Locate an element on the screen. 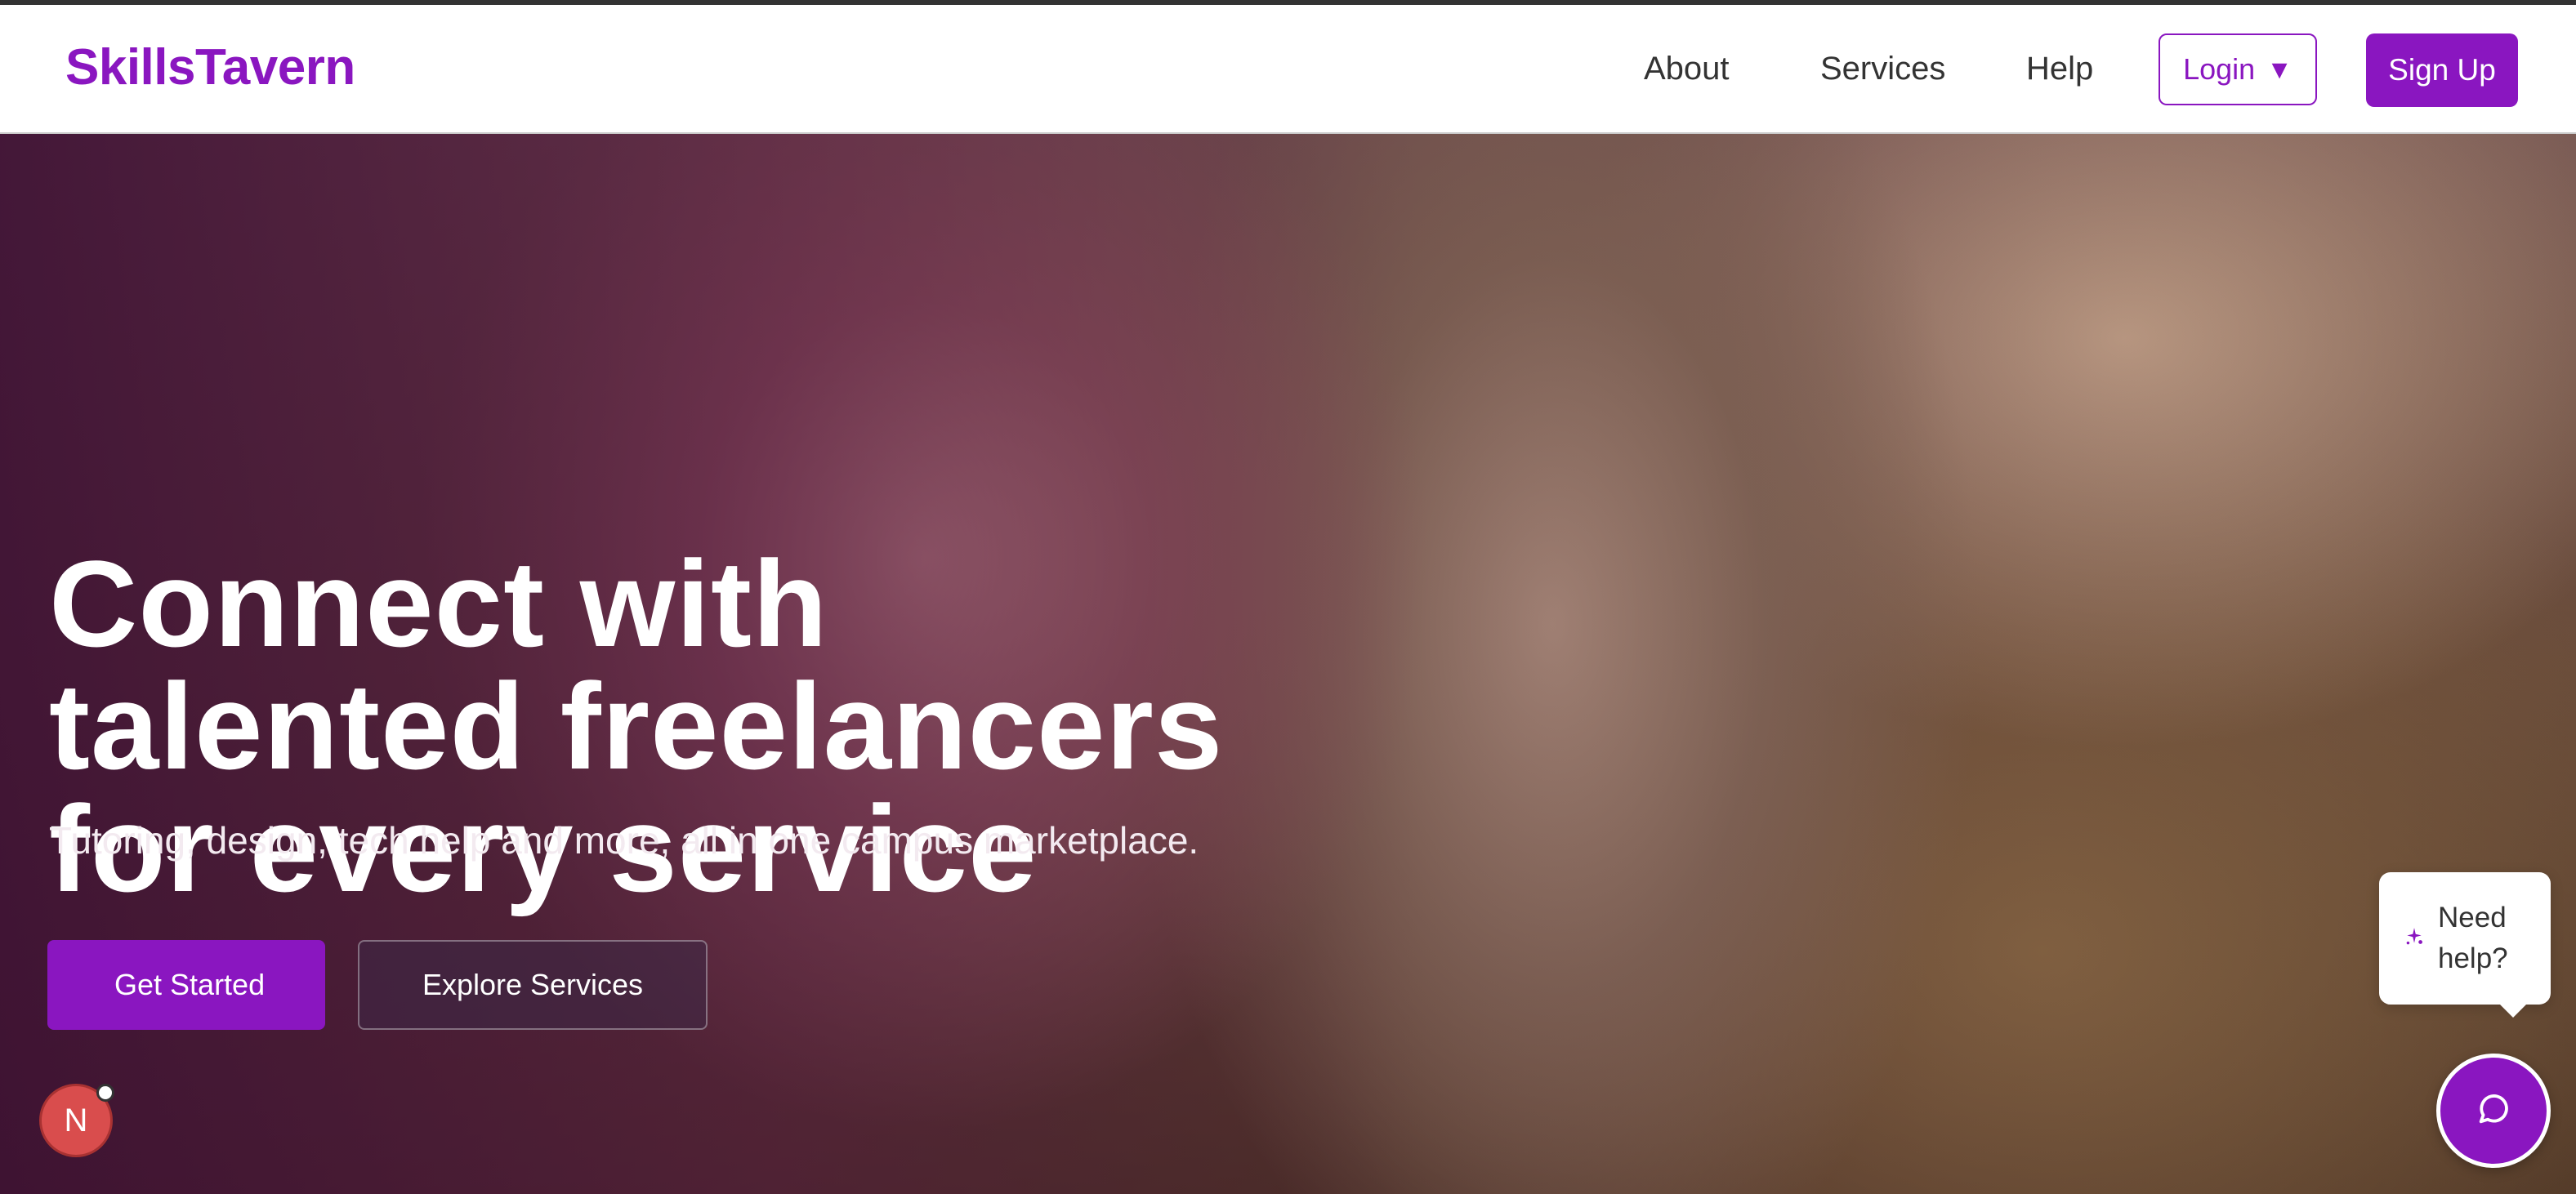  chat-button is located at coordinates (2494, 1111).